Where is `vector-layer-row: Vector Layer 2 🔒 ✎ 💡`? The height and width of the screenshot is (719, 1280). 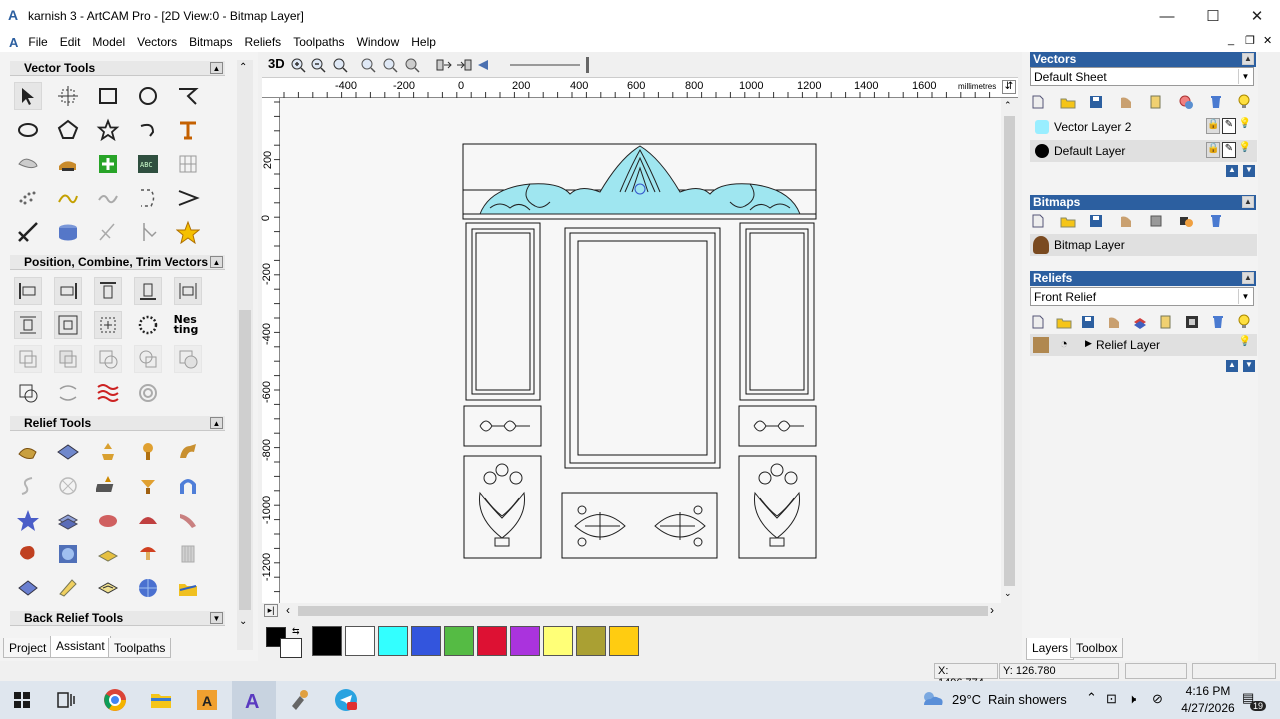 vector-layer-row: Vector Layer 2 🔒 ✎ 💡 is located at coordinates (1143, 127).